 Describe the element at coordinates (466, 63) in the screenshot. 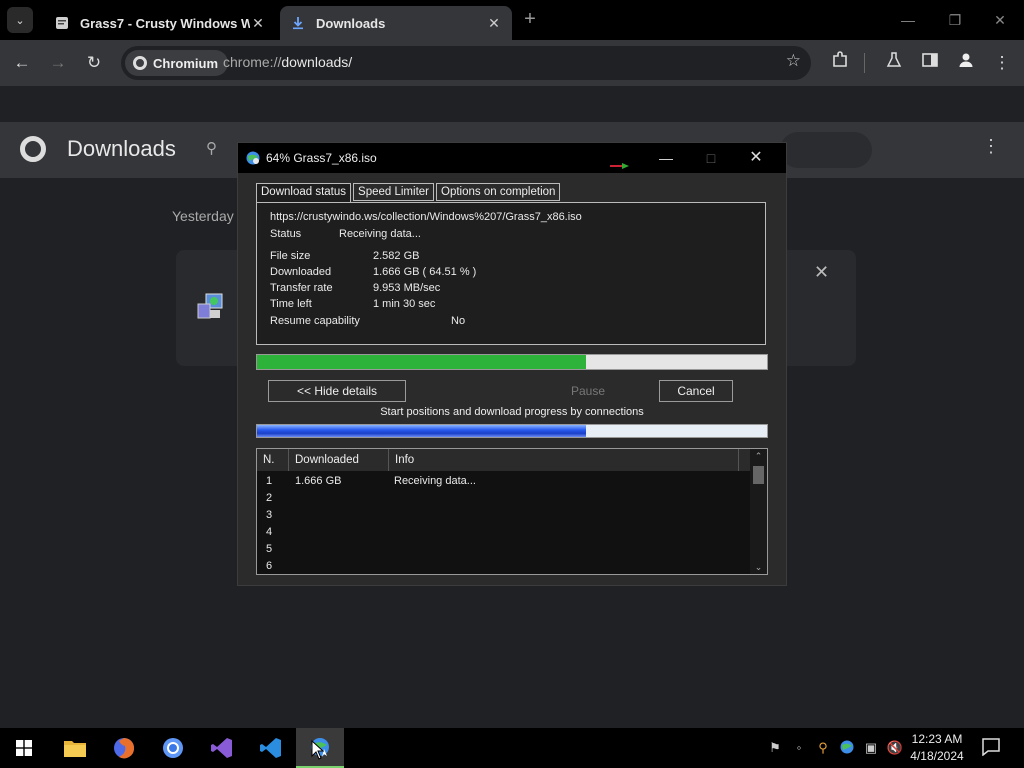

I see `address-bar: Chromium chrome://downloads/ ☆` at that location.